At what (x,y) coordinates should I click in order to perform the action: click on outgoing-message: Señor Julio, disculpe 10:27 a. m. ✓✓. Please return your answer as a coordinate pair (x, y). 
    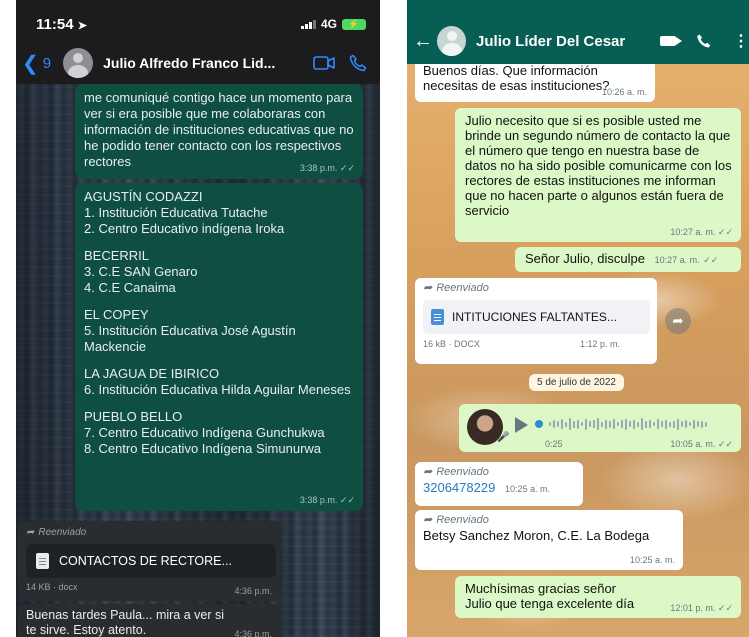
    Looking at the image, I should click on (628, 259).